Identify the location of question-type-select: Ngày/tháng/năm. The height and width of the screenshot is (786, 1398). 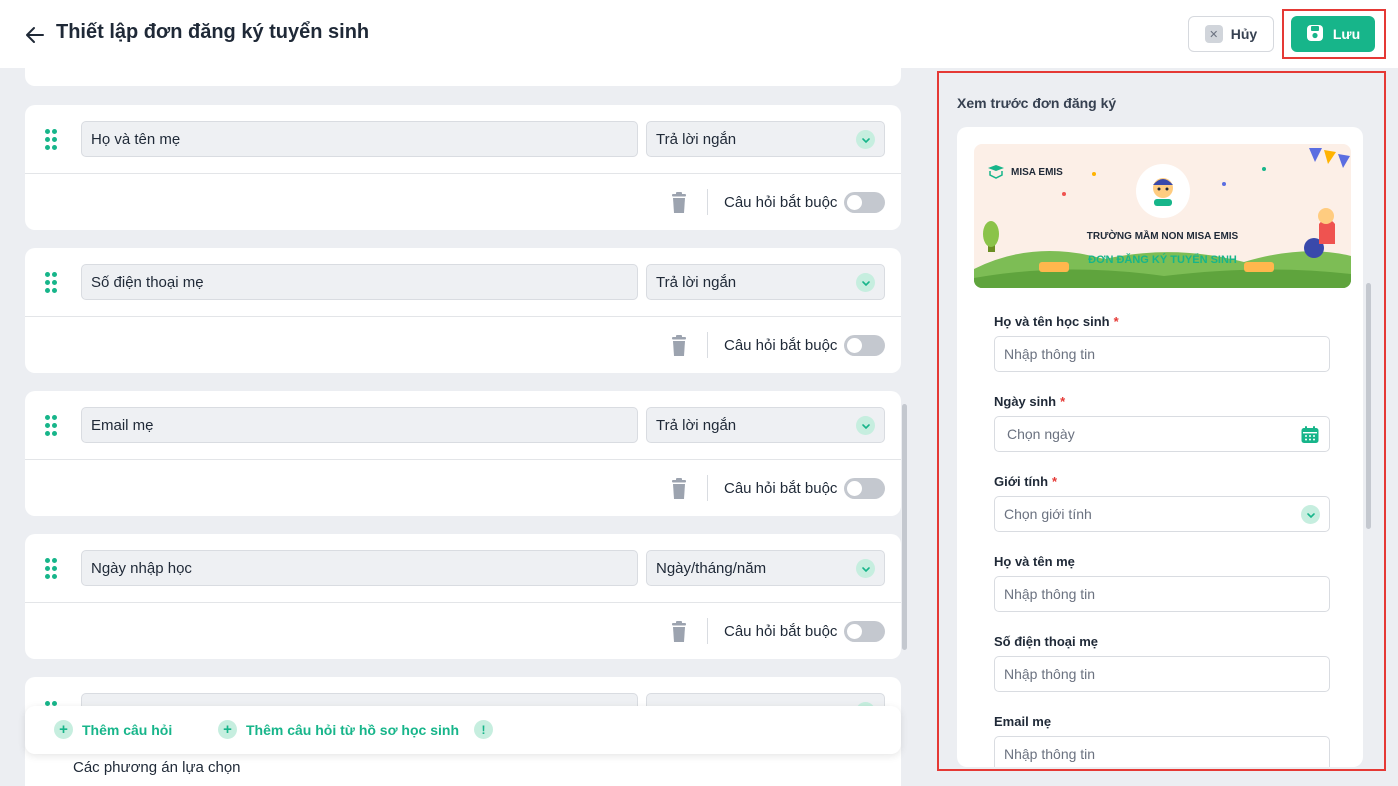
(765, 568).